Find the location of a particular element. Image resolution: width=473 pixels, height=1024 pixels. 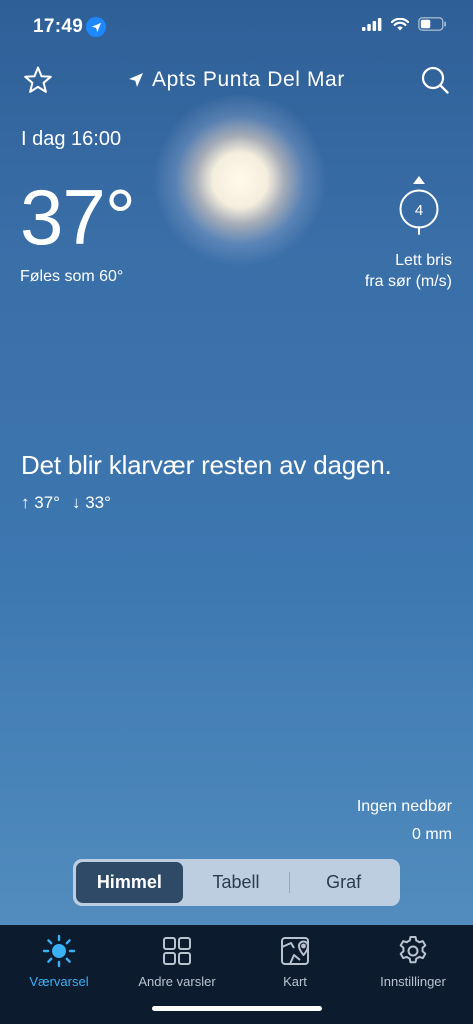

tab-label: Innstillinger is located at coordinates (413, 981).